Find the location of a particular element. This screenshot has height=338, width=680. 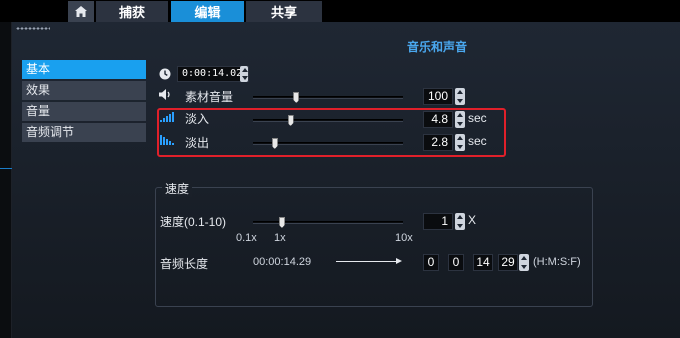

nav-item-basic: 基本 is located at coordinates (84, 69).